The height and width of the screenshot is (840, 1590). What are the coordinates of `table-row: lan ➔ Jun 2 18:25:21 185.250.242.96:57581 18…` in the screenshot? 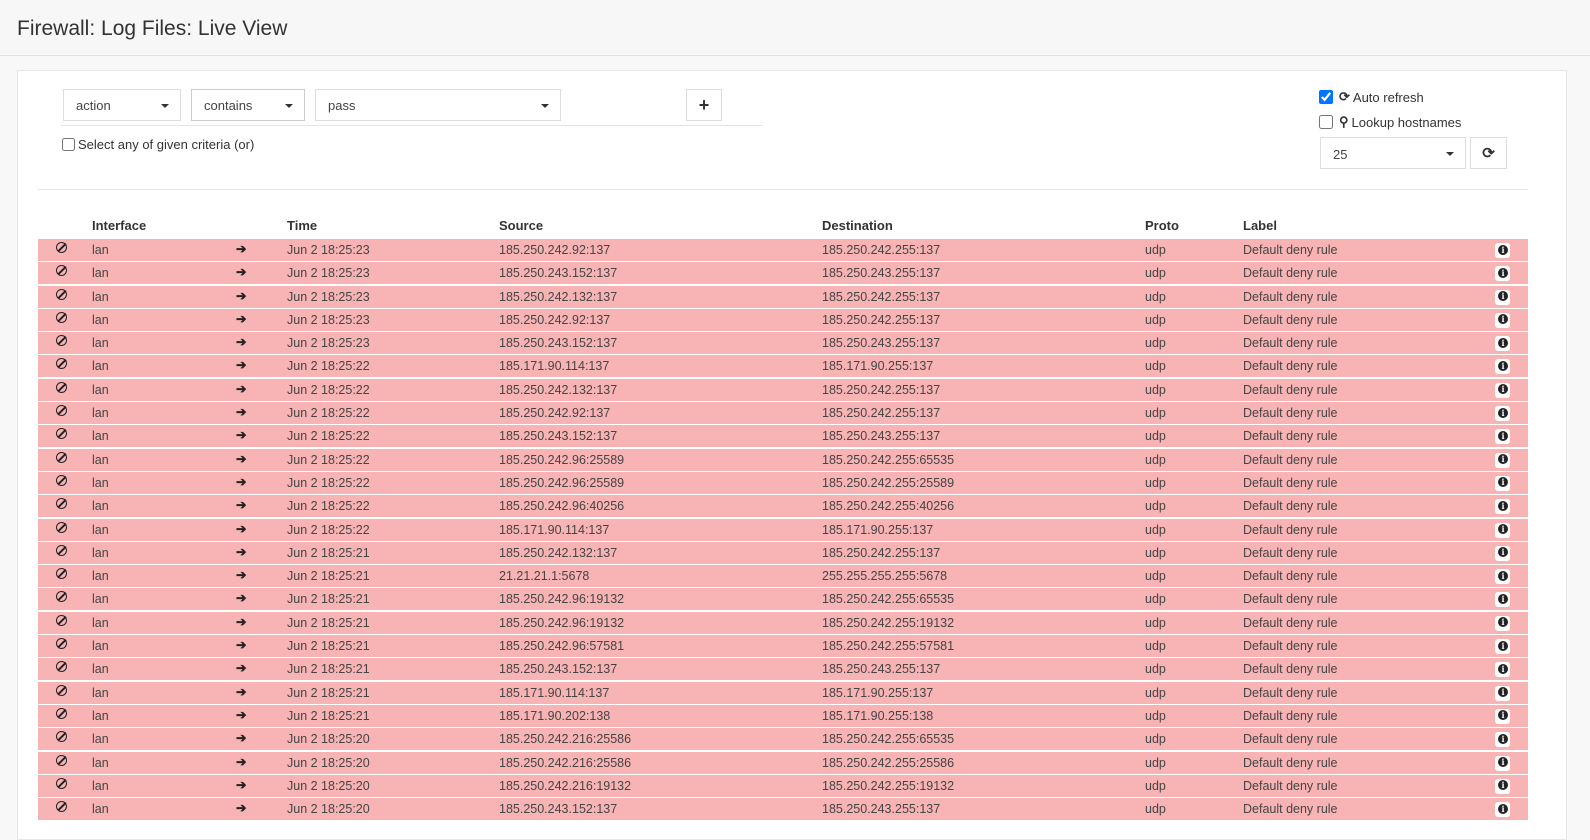 It's located at (783, 646).